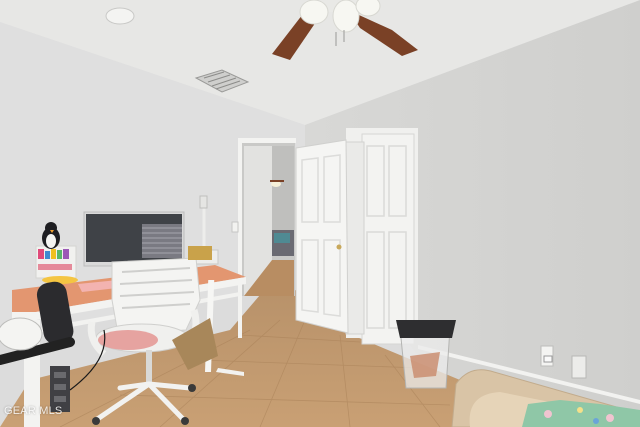 The image size is (640, 427). I want to click on trash-bin, so click(426, 354).